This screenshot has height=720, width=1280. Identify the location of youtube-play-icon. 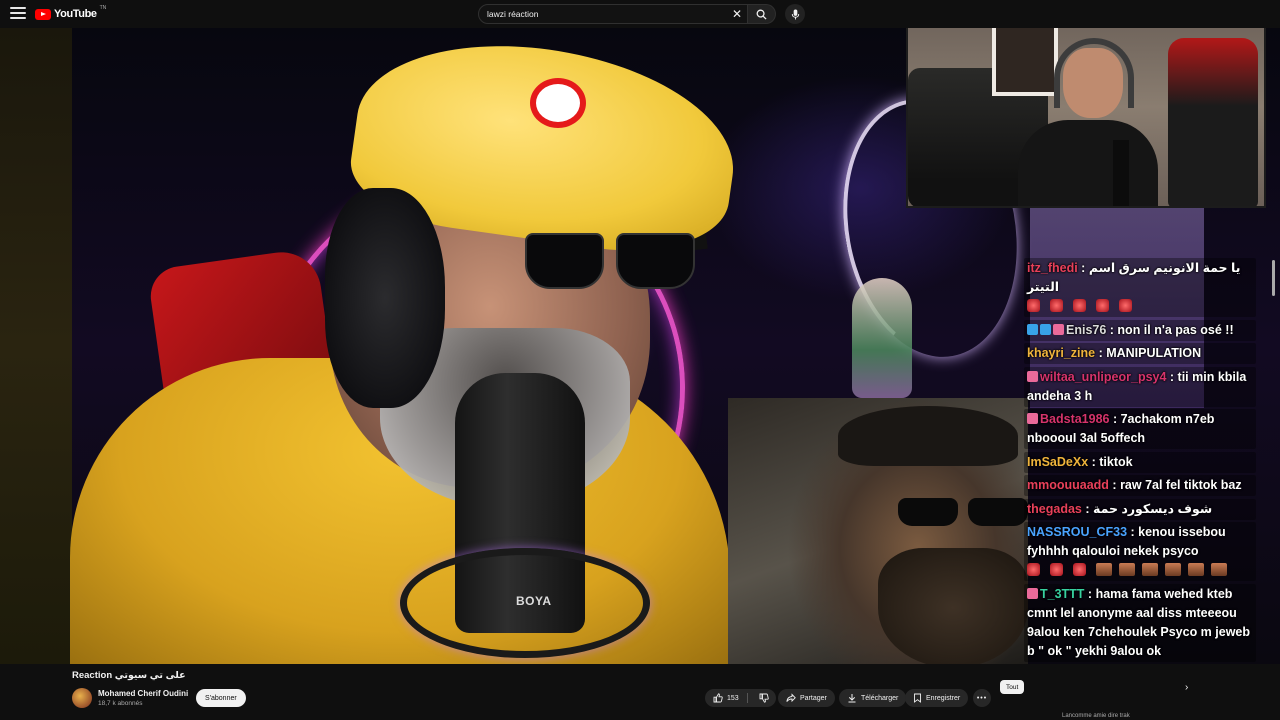
(43, 14).